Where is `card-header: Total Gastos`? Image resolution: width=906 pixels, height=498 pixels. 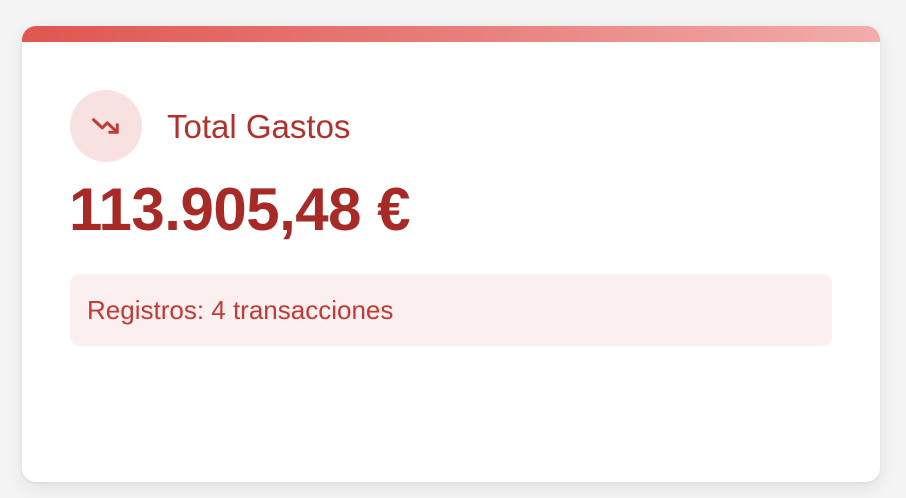 card-header: Total Gastos is located at coordinates (210, 126).